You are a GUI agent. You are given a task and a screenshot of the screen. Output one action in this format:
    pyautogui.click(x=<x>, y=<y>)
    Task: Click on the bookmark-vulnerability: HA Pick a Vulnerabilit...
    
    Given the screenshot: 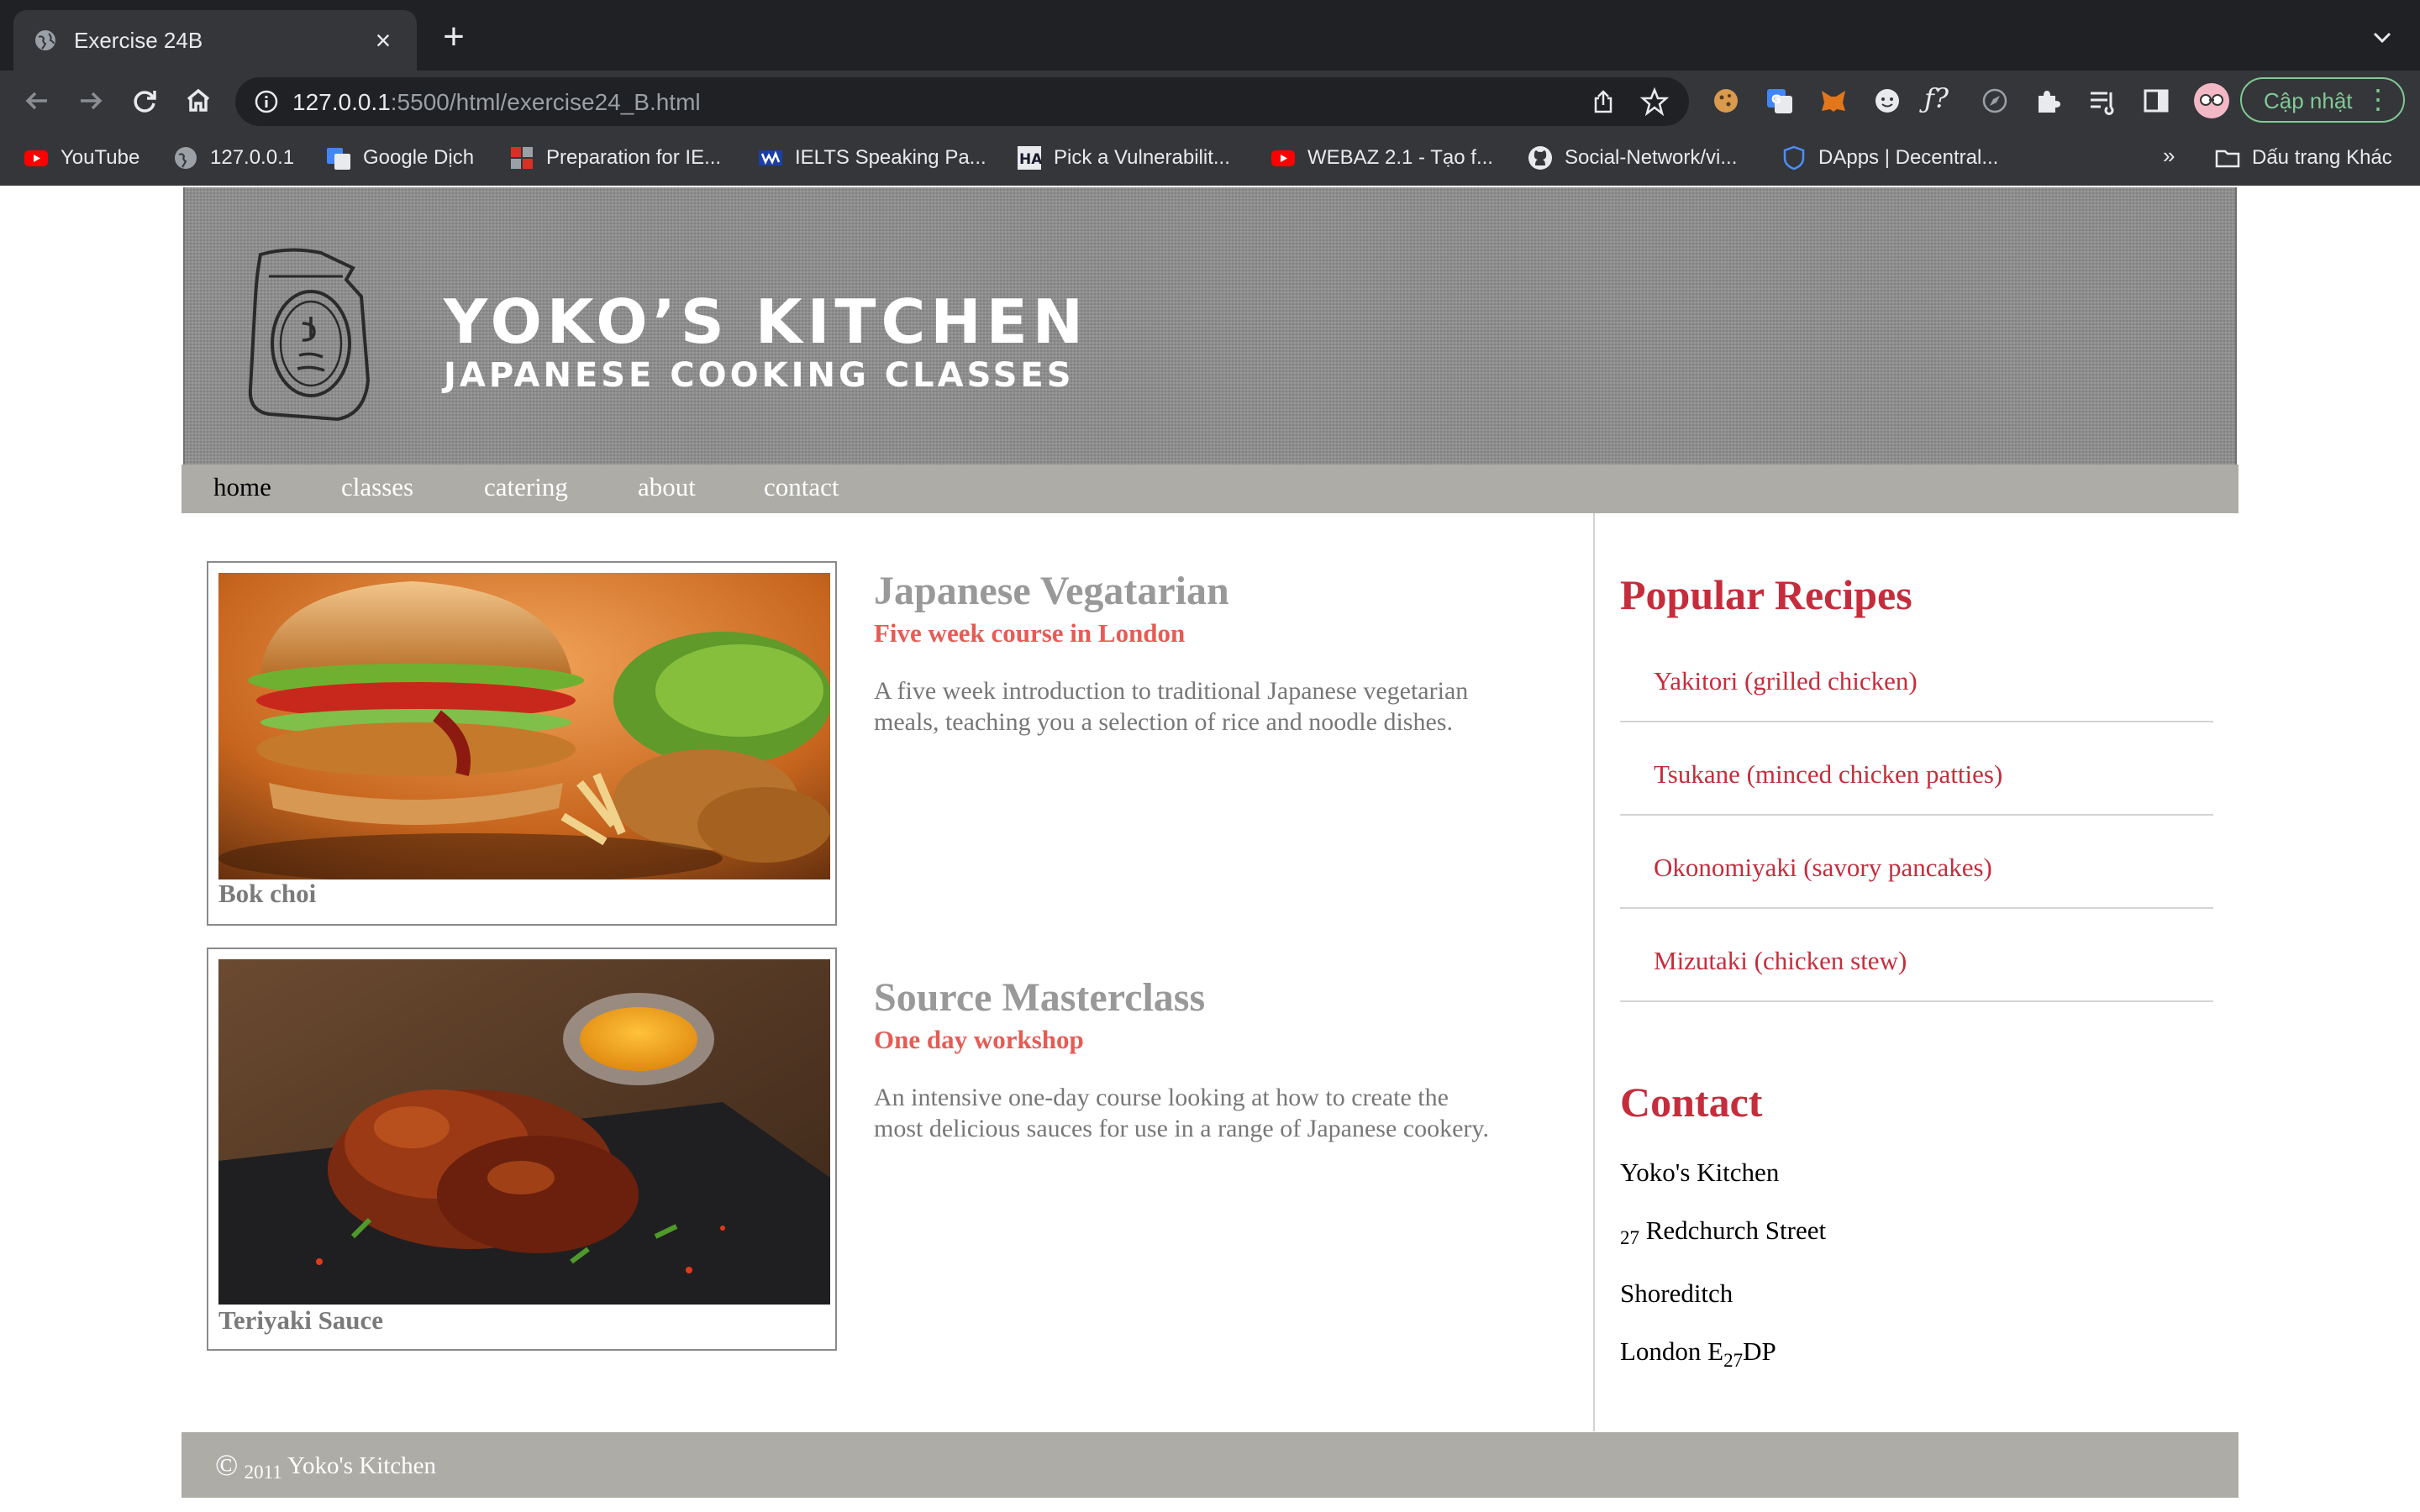 What is the action you would take?
    pyautogui.click(x=1123, y=158)
    